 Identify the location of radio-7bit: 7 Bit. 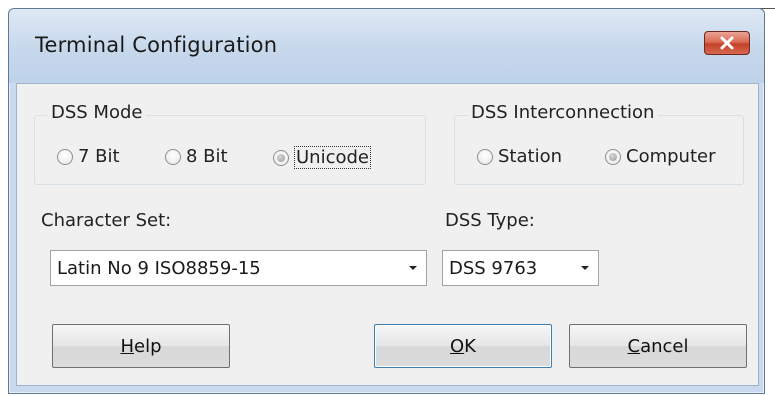
(88, 156).